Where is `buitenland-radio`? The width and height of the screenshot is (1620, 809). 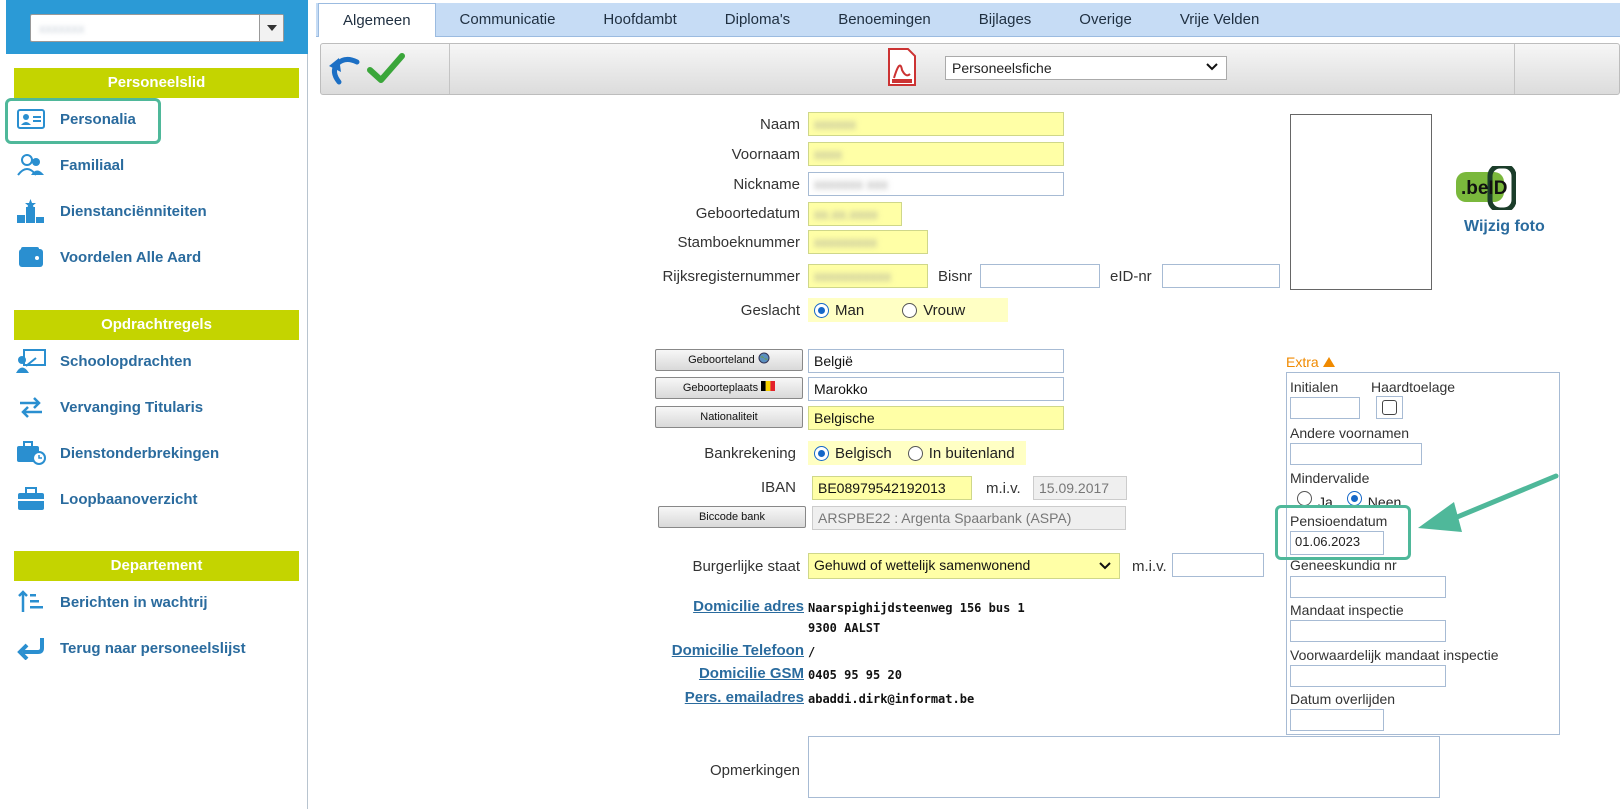
buitenland-radio is located at coordinates (915, 453).